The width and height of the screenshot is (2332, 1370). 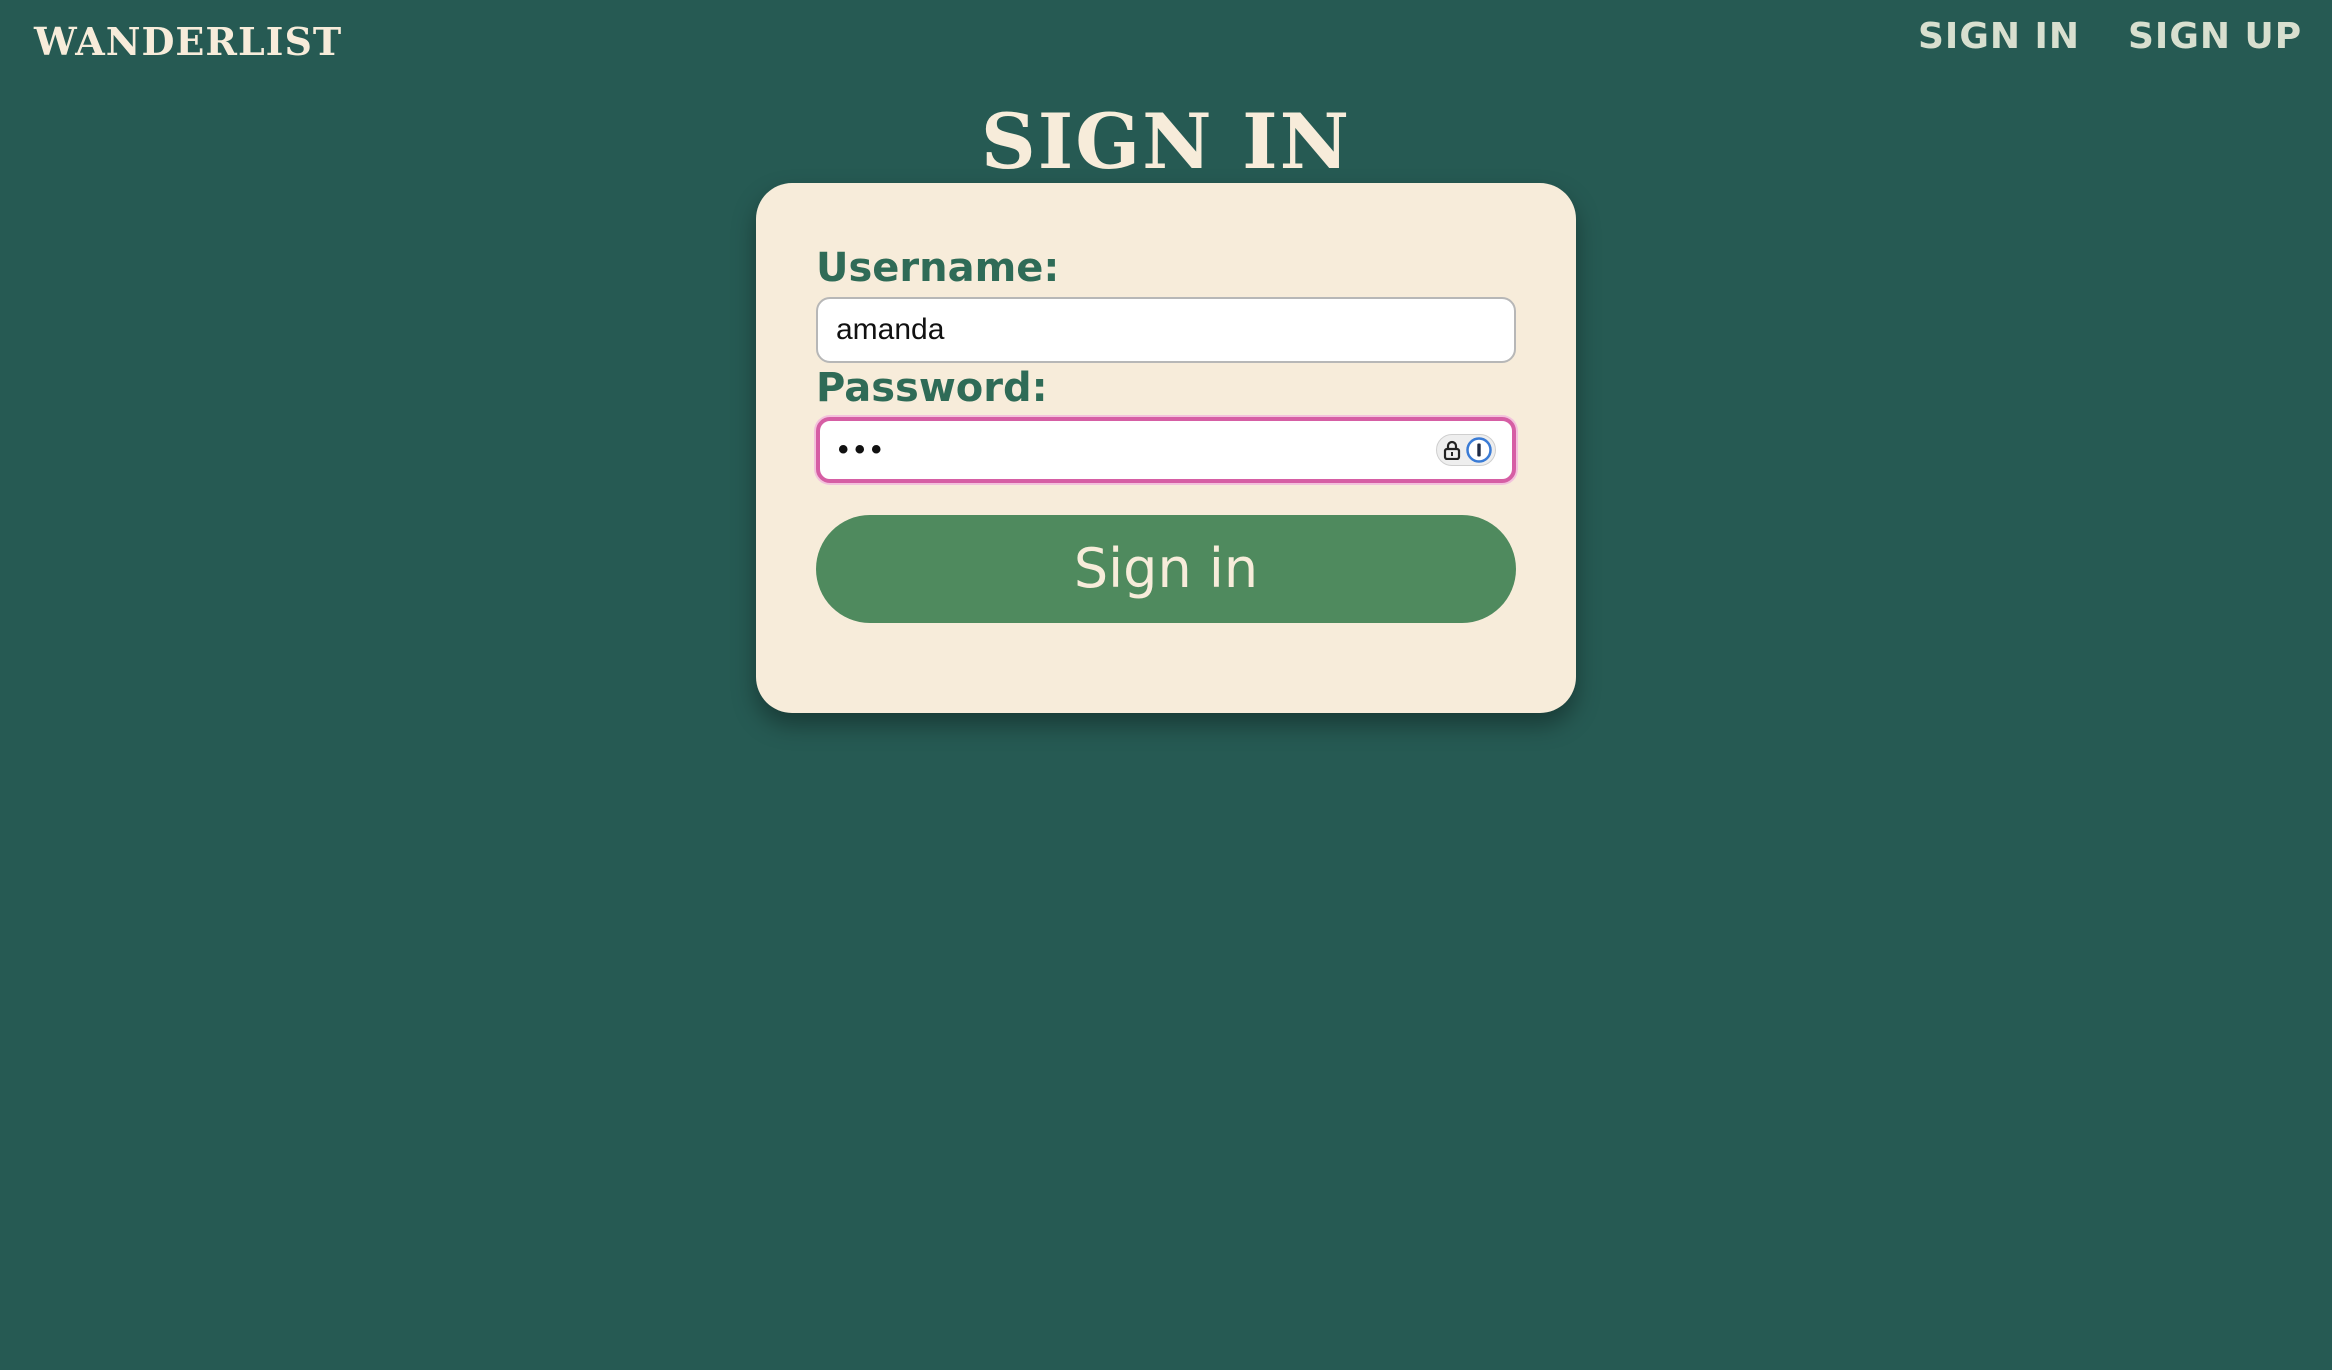 What do you see at coordinates (1166, 40) in the screenshot?
I see `top-navigation: wanderlist Sign in Sign up` at bounding box center [1166, 40].